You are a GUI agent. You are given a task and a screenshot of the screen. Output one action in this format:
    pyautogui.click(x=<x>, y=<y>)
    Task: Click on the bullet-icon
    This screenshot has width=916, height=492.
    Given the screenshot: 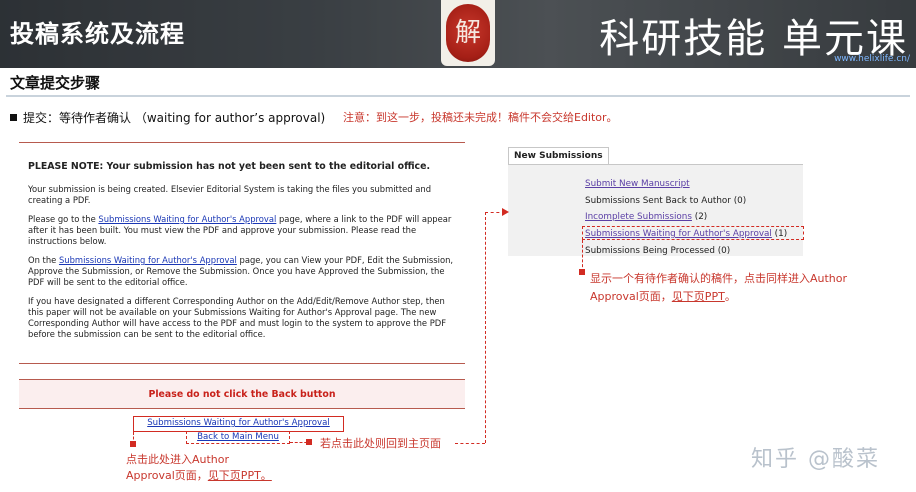 What is the action you would take?
    pyautogui.click(x=13, y=117)
    